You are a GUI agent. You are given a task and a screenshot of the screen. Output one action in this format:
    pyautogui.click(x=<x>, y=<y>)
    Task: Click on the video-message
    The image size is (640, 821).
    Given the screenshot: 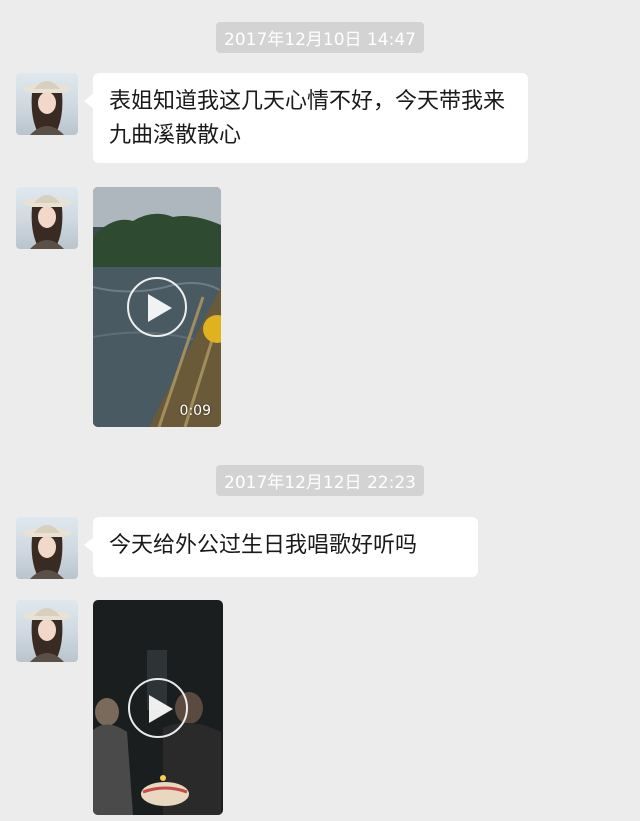 What is the action you would take?
    pyautogui.click(x=158, y=707)
    